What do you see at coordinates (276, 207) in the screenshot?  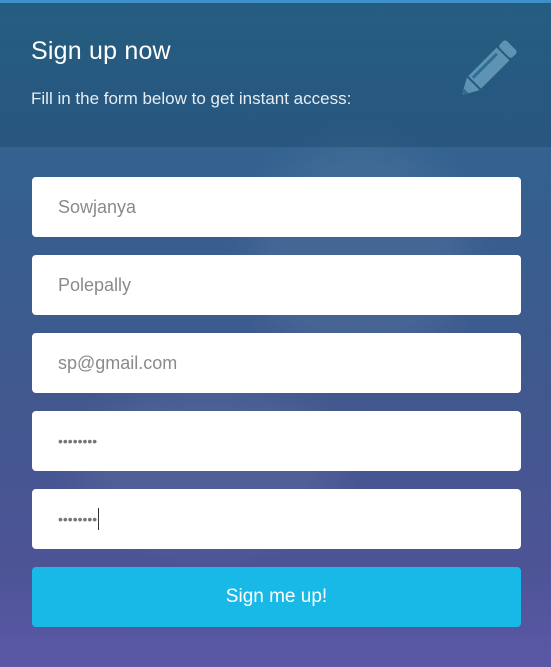 I see `first-name-field: Sowjanya` at bounding box center [276, 207].